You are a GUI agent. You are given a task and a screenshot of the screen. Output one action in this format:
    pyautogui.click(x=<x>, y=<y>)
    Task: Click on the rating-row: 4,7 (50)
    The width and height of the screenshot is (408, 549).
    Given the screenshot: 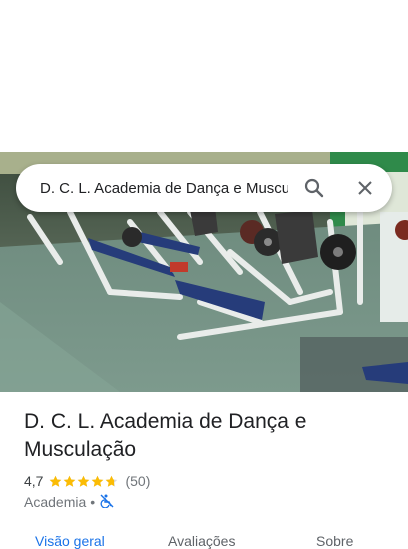 What is the action you would take?
    pyautogui.click(x=87, y=481)
    